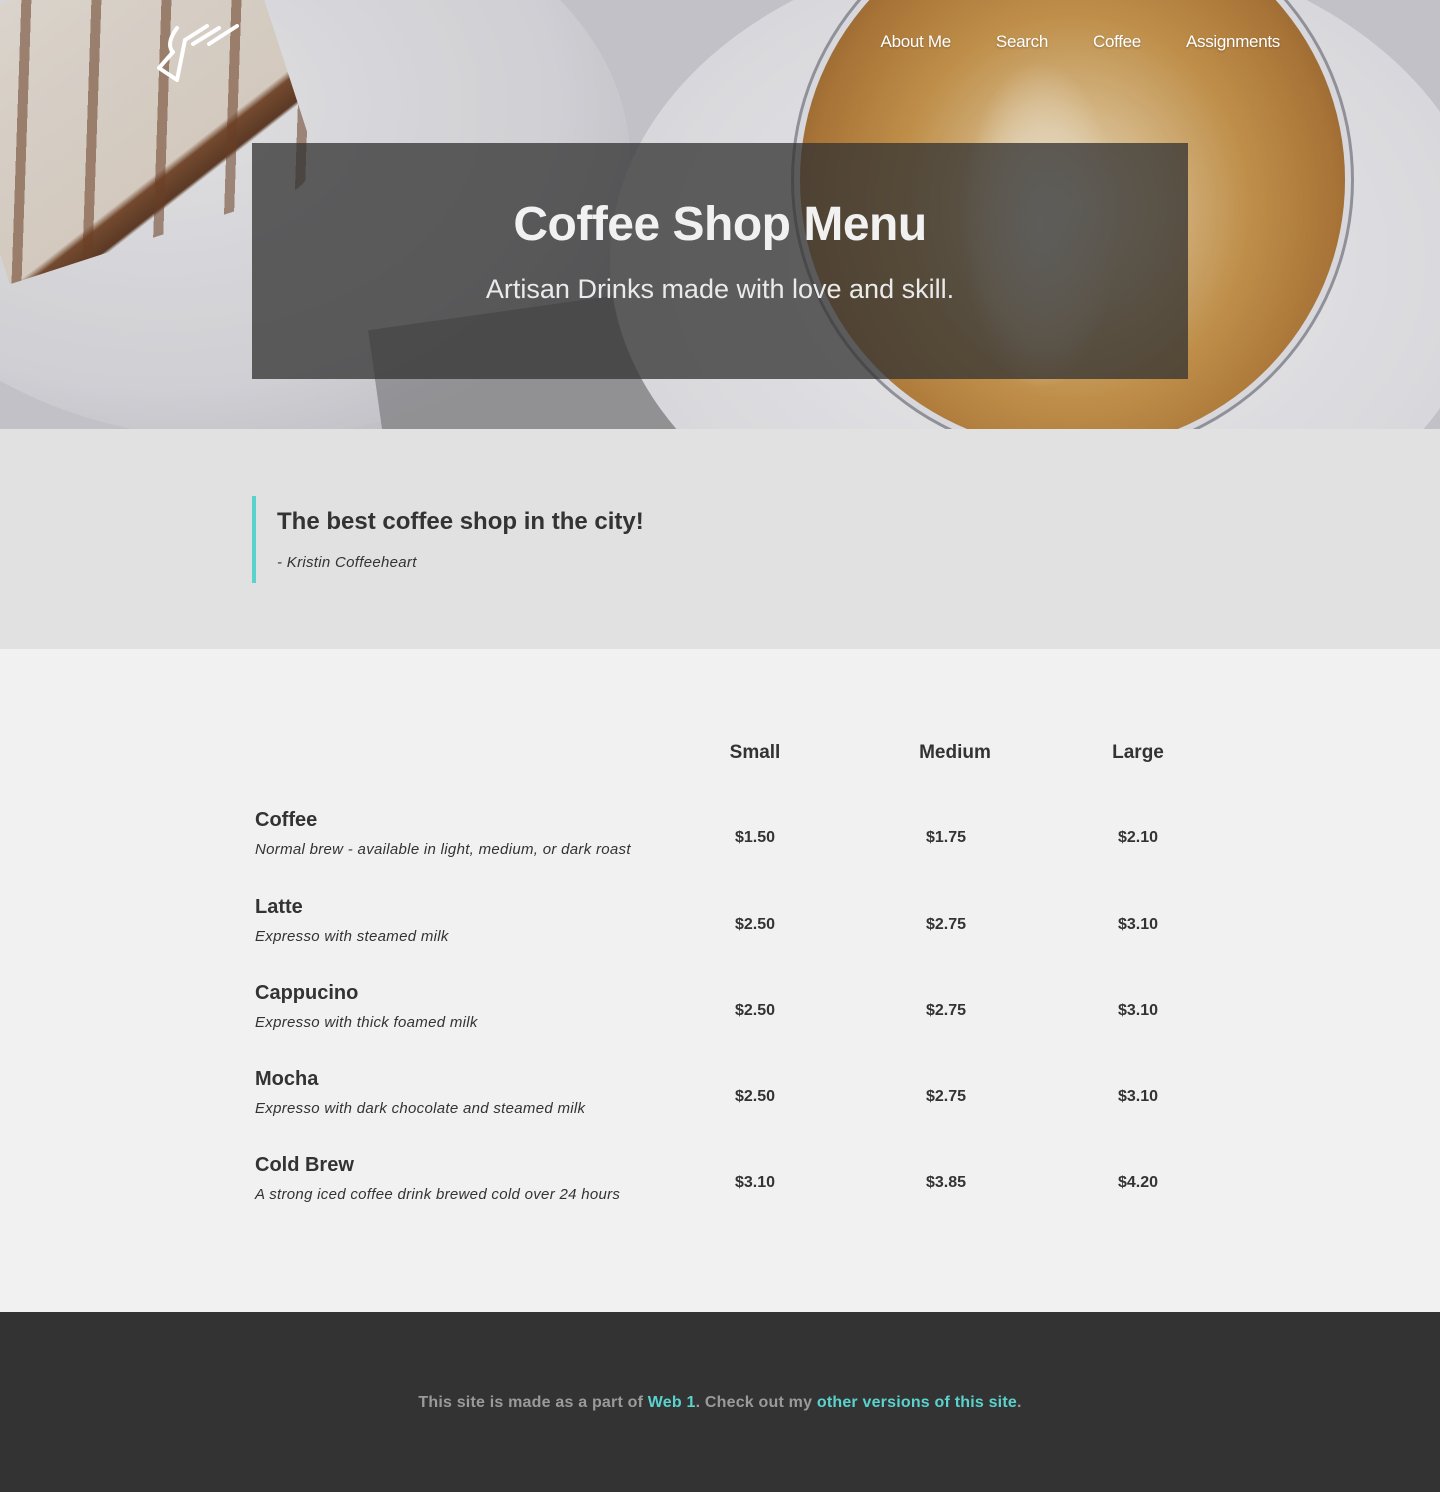 This screenshot has height=1492, width=1440. I want to click on price-small: $3.10, so click(755, 1182).